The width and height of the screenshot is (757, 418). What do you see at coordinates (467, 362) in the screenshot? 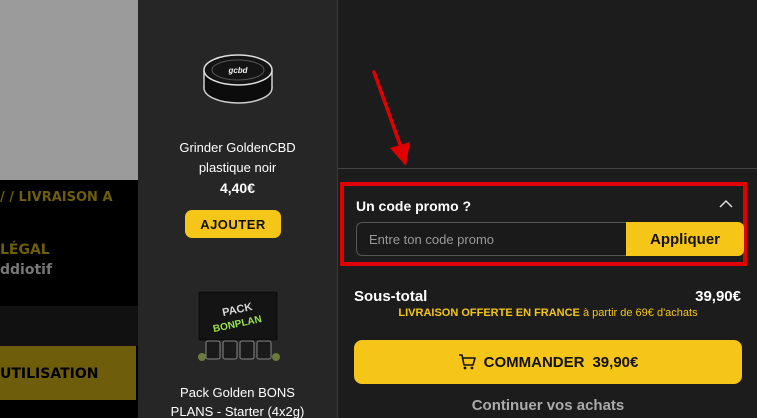
I see `cart-icon` at bounding box center [467, 362].